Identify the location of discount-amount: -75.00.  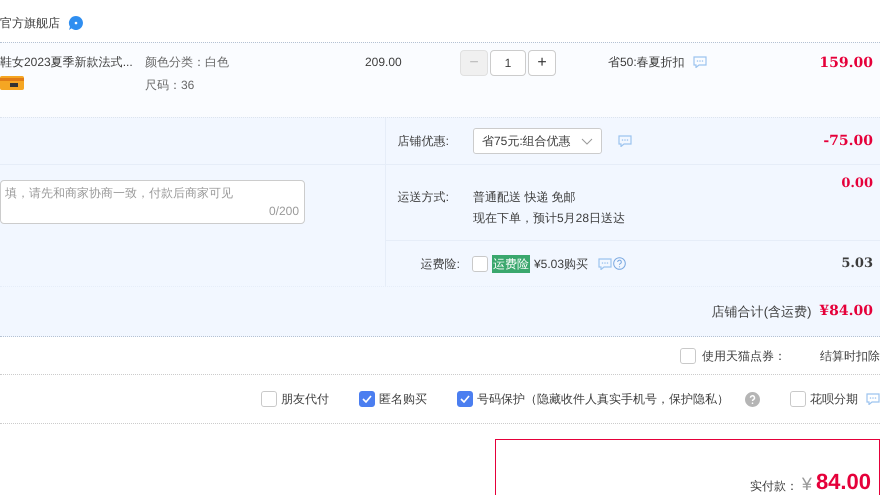
(848, 141).